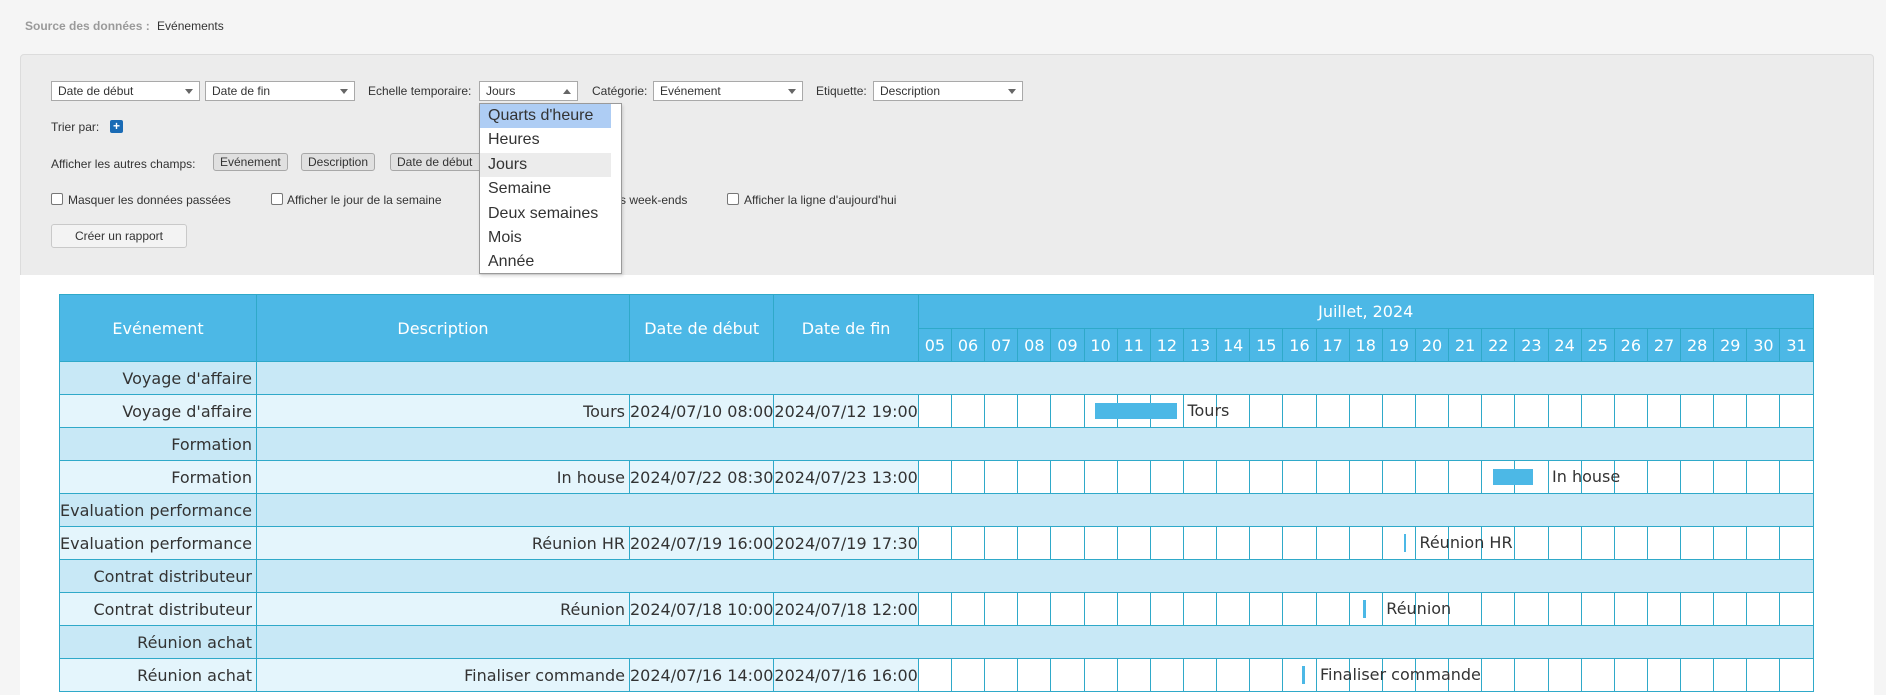 The image size is (1886, 695). Describe the element at coordinates (1597, 345) in the screenshot. I see `day-header: 25` at that location.